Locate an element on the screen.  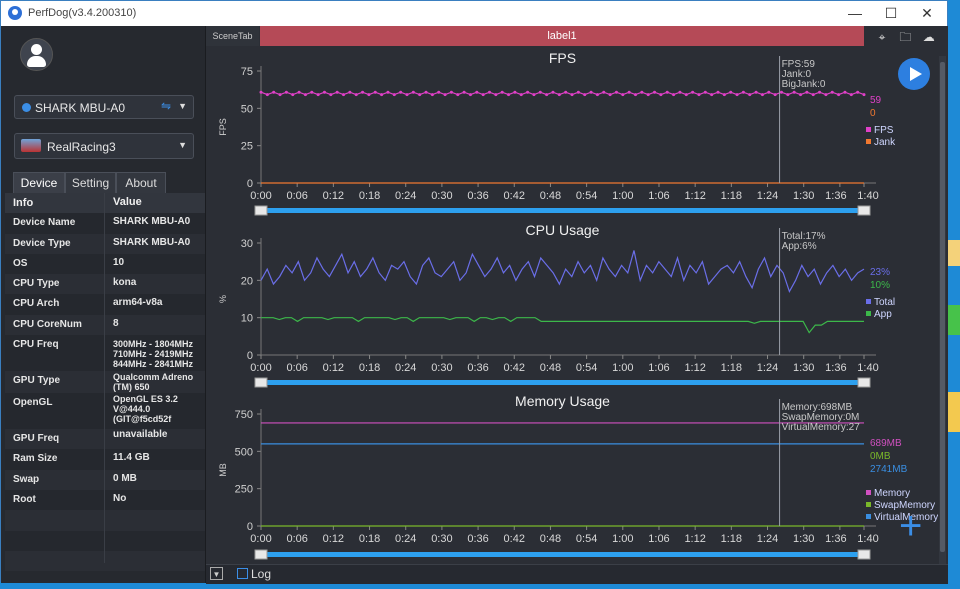
close-button: ✕ is located at coordinates (927, 13).